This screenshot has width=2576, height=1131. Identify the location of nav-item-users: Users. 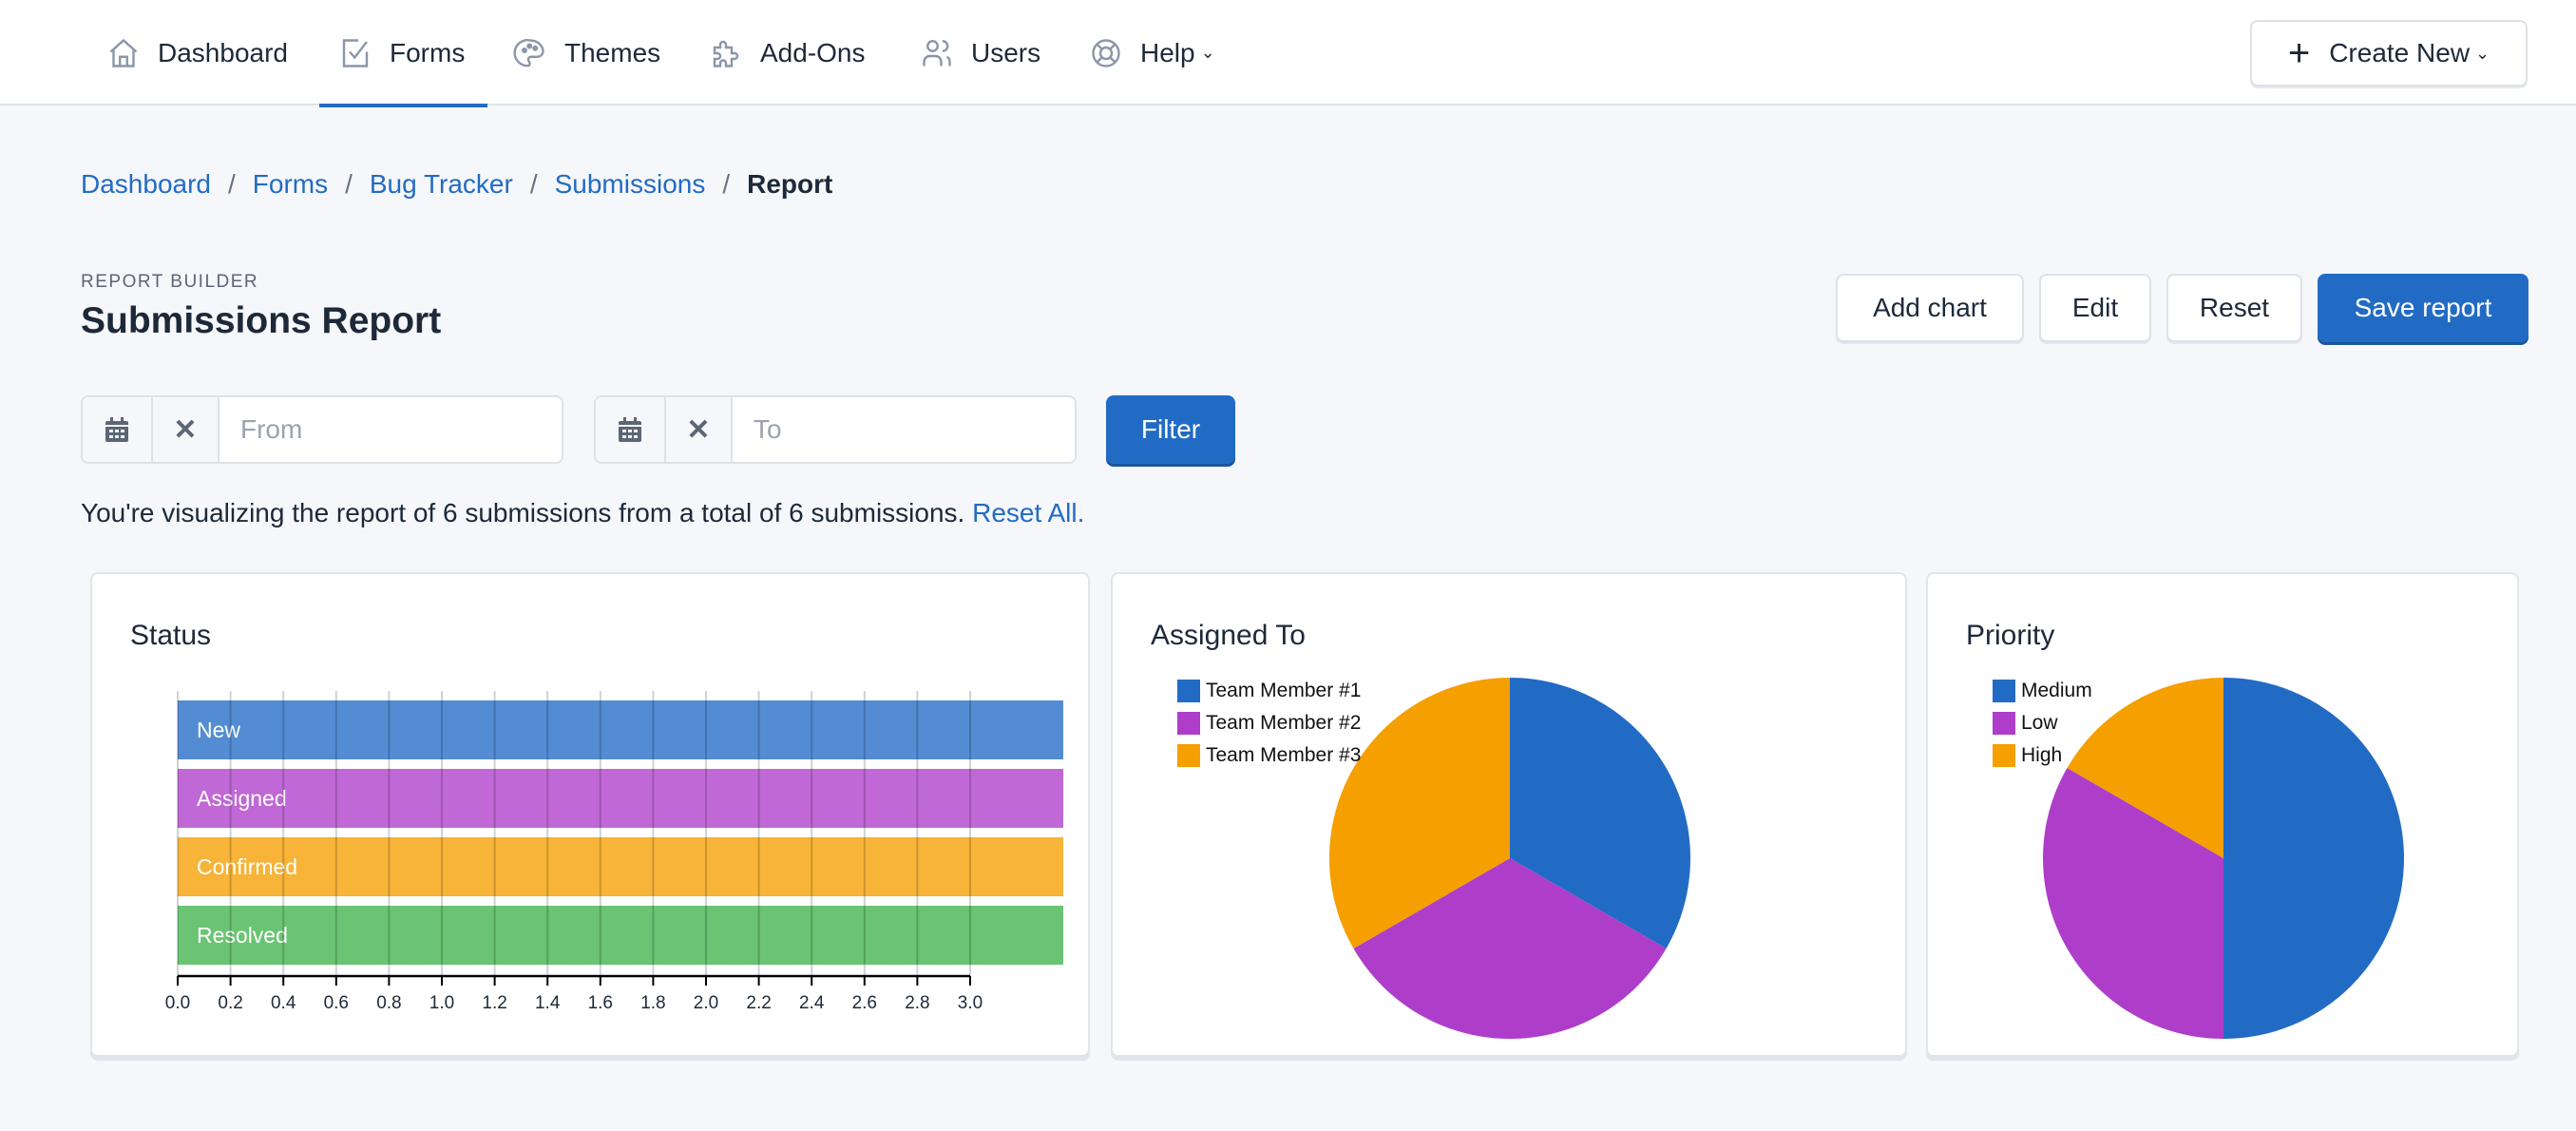
(980, 52).